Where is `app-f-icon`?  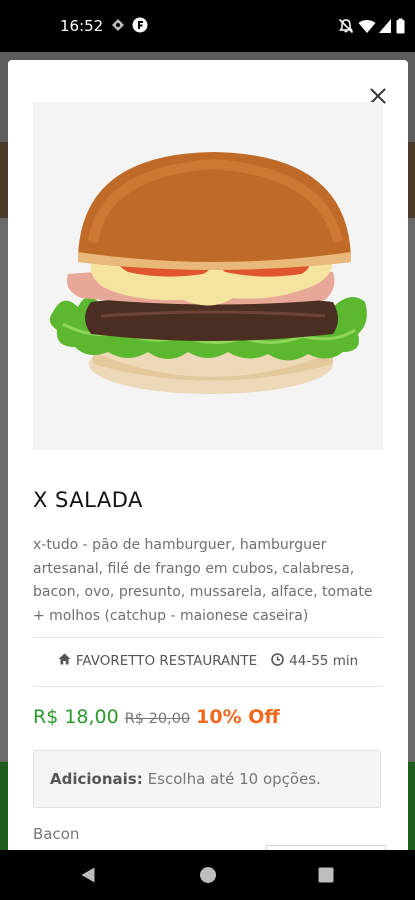 app-f-icon is located at coordinates (140, 27).